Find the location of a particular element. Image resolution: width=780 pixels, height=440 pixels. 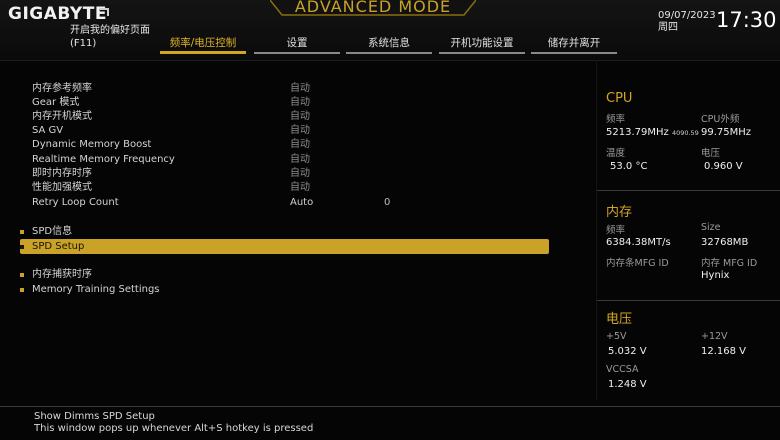

setting-row: 内存参考频率 自动 is located at coordinates (280, 89).